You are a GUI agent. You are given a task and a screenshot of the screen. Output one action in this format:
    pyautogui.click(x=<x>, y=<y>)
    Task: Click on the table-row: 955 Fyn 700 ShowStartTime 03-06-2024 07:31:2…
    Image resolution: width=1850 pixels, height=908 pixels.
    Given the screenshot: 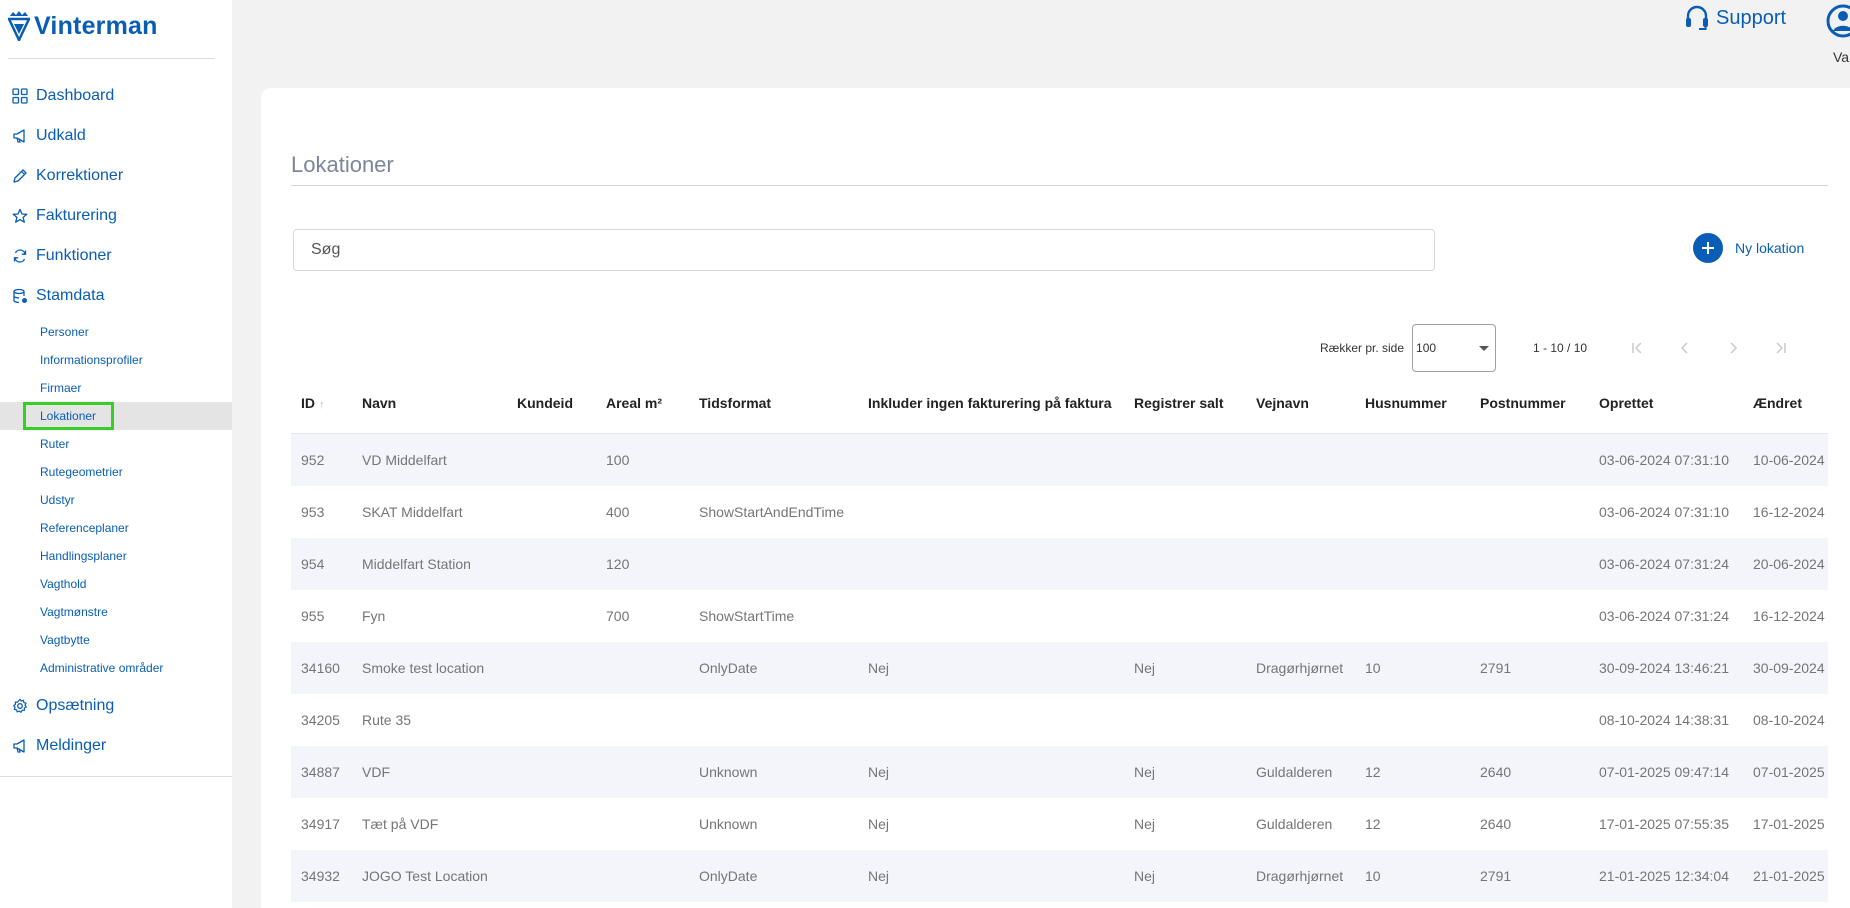 What is the action you would take?
    pyautogui.click(x=1059, y=616)
    